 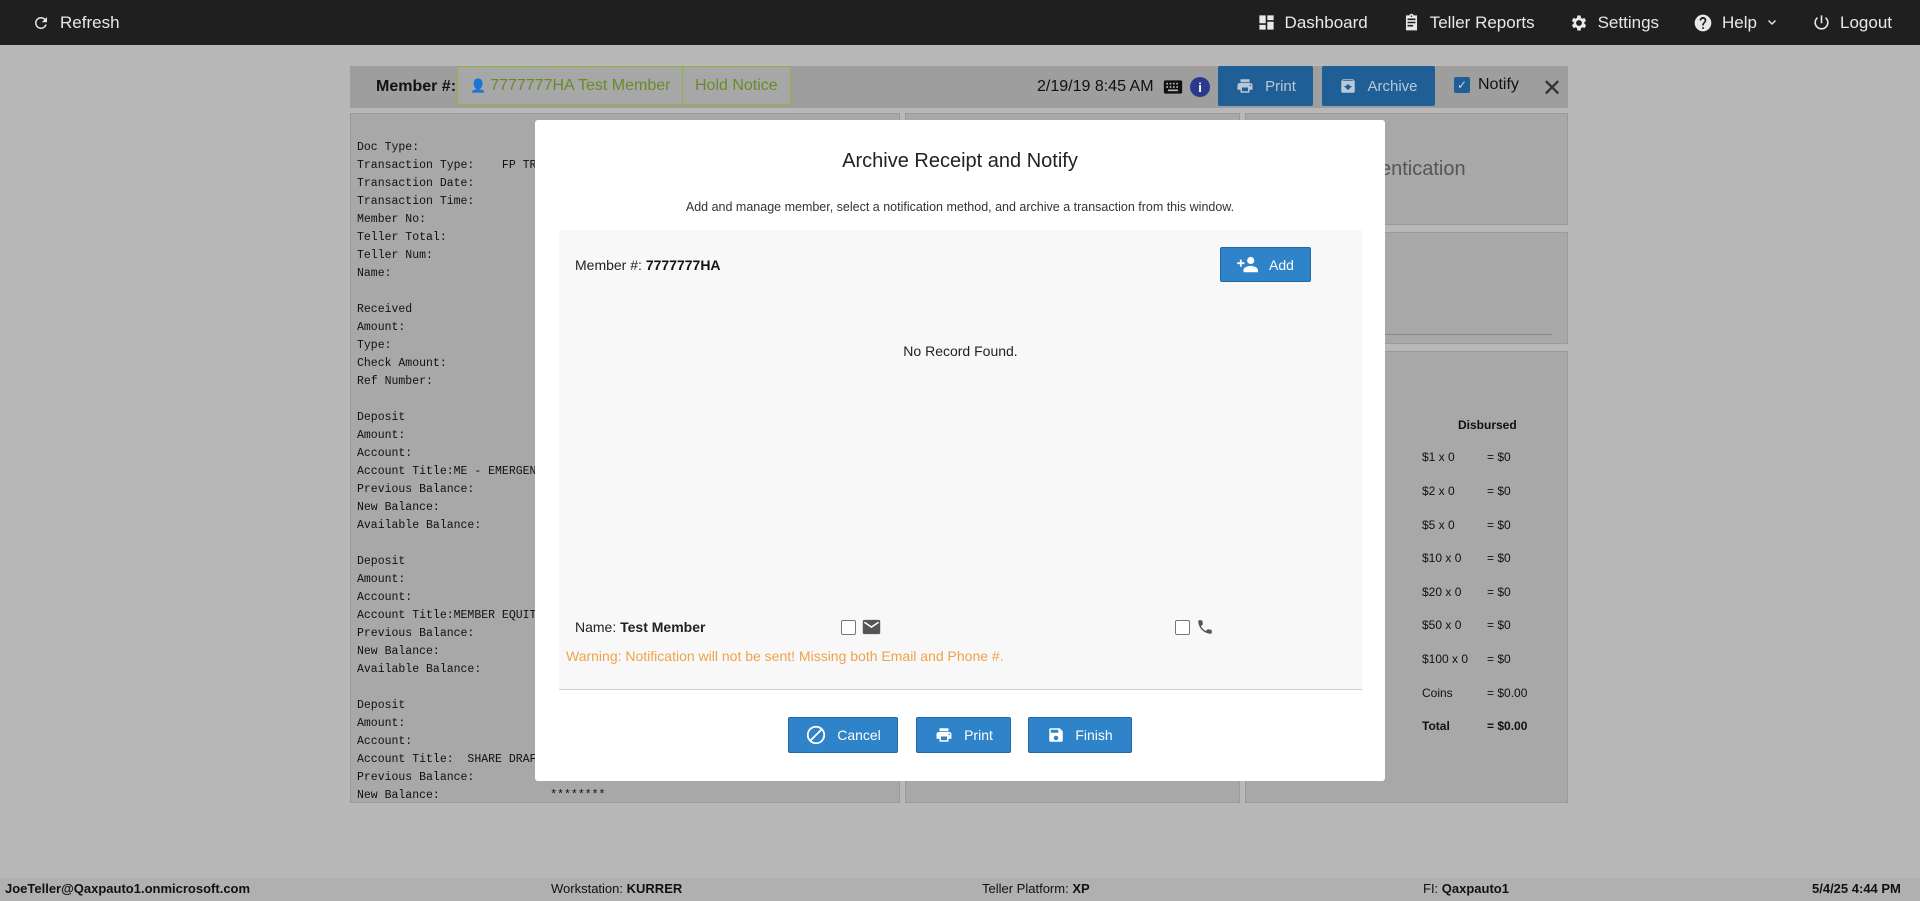 What do you see at coordinates (1856, 888) in the screenshot?
I see `footer-datetime: 5/4/25 4:44 PM` at bounding box center [1856, 888].